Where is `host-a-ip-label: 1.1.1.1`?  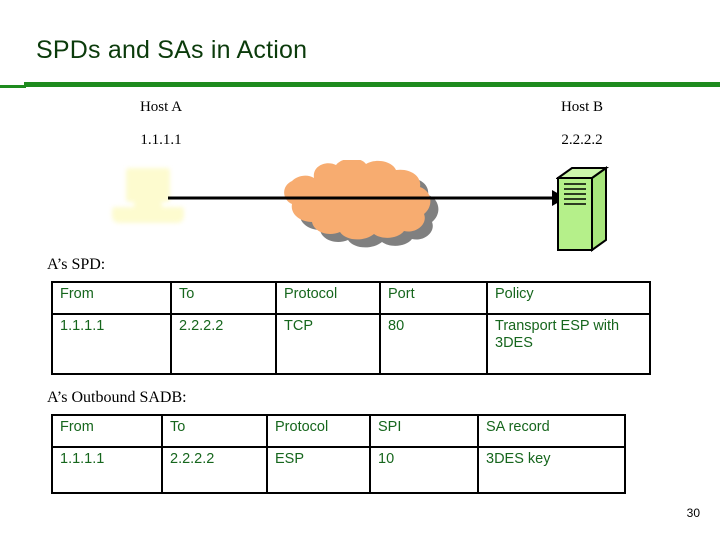
host-a-ip-label: 1.1.1.1 is located at coordinates (161, 140).